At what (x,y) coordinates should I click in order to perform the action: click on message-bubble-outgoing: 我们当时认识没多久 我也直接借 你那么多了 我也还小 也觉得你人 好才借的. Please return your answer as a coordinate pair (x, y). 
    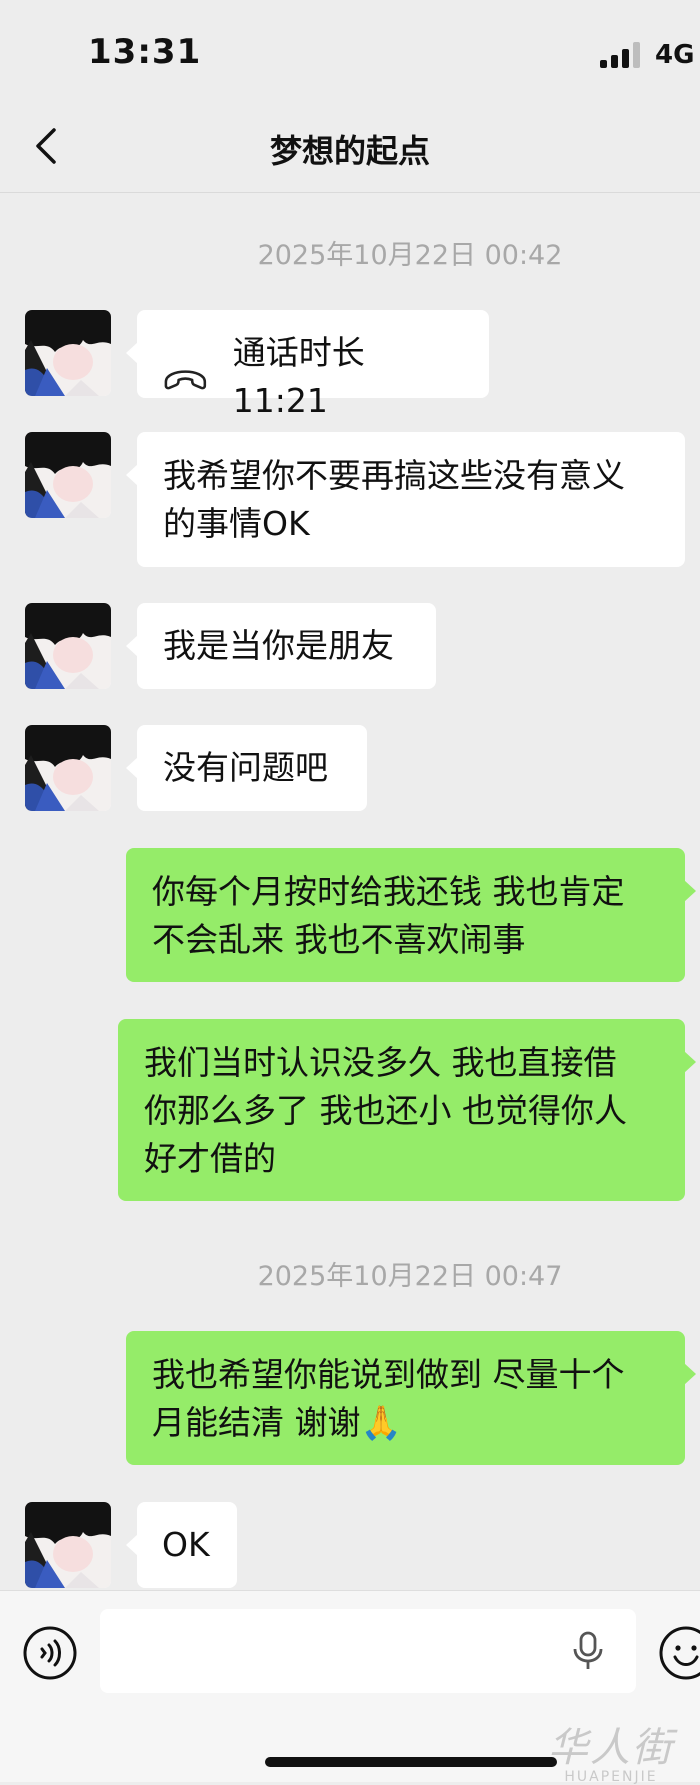
    Looking at the image, I should click on (407, 1110).